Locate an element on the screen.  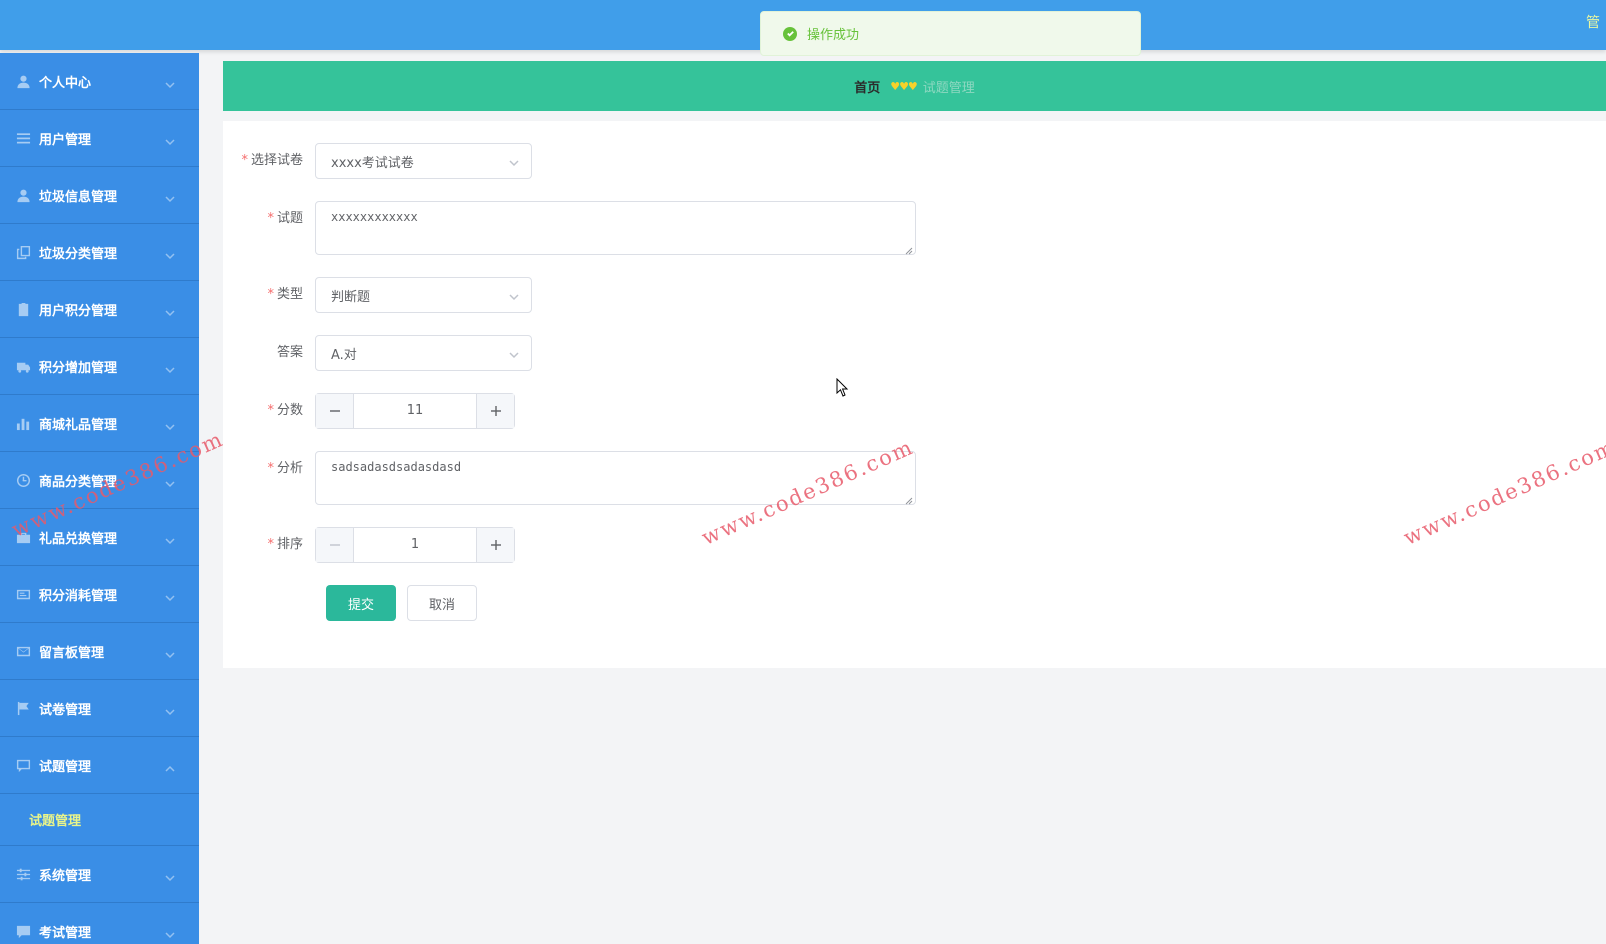
analysis-text: sadsadasdsadasdasd is located at coordinates (396, 467).